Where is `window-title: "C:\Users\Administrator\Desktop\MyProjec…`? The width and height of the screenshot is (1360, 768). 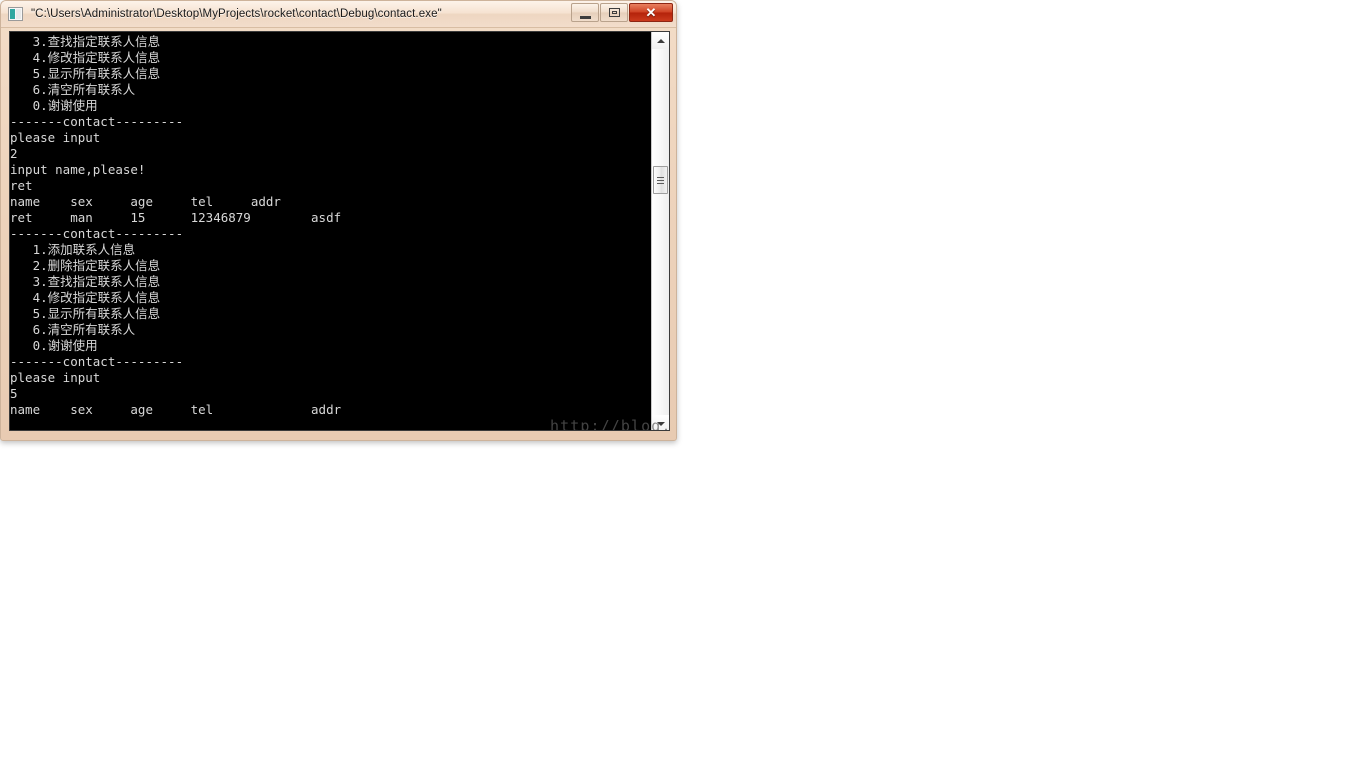 window-title: "C:\Users\Administrator\Desktop\MyProjec… is located at coordinates (236, 14).